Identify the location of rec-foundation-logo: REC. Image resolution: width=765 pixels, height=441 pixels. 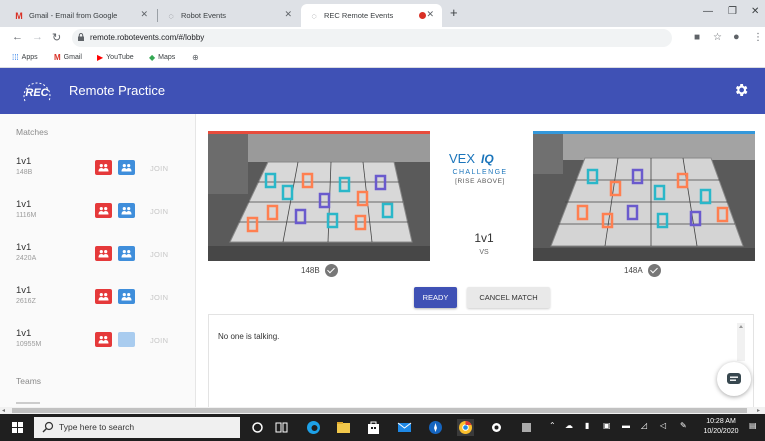
(37, 92).